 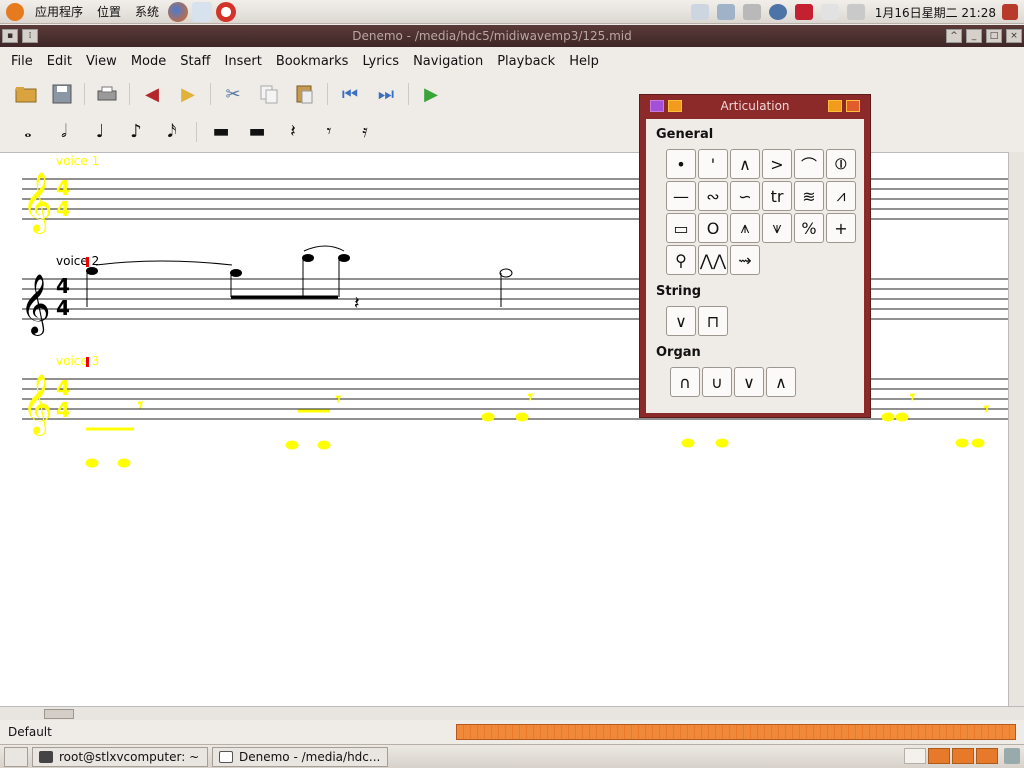 What do you see at coordinates (226, 11) in the screenshot?
I see `help-icon` at bounding box center [226, 11].